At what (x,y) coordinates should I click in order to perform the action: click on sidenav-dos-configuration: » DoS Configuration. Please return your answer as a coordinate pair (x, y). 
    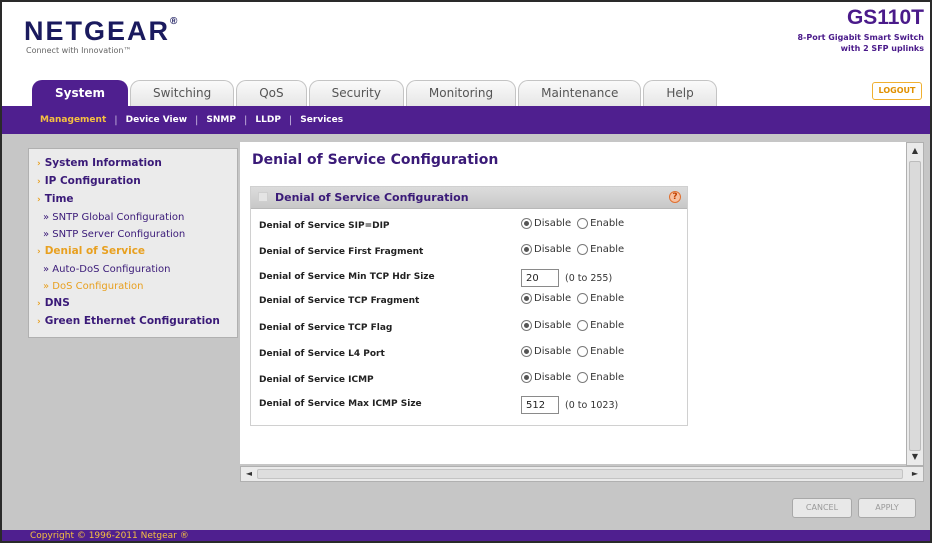
    Looking at the image, I should click on (137, 286).